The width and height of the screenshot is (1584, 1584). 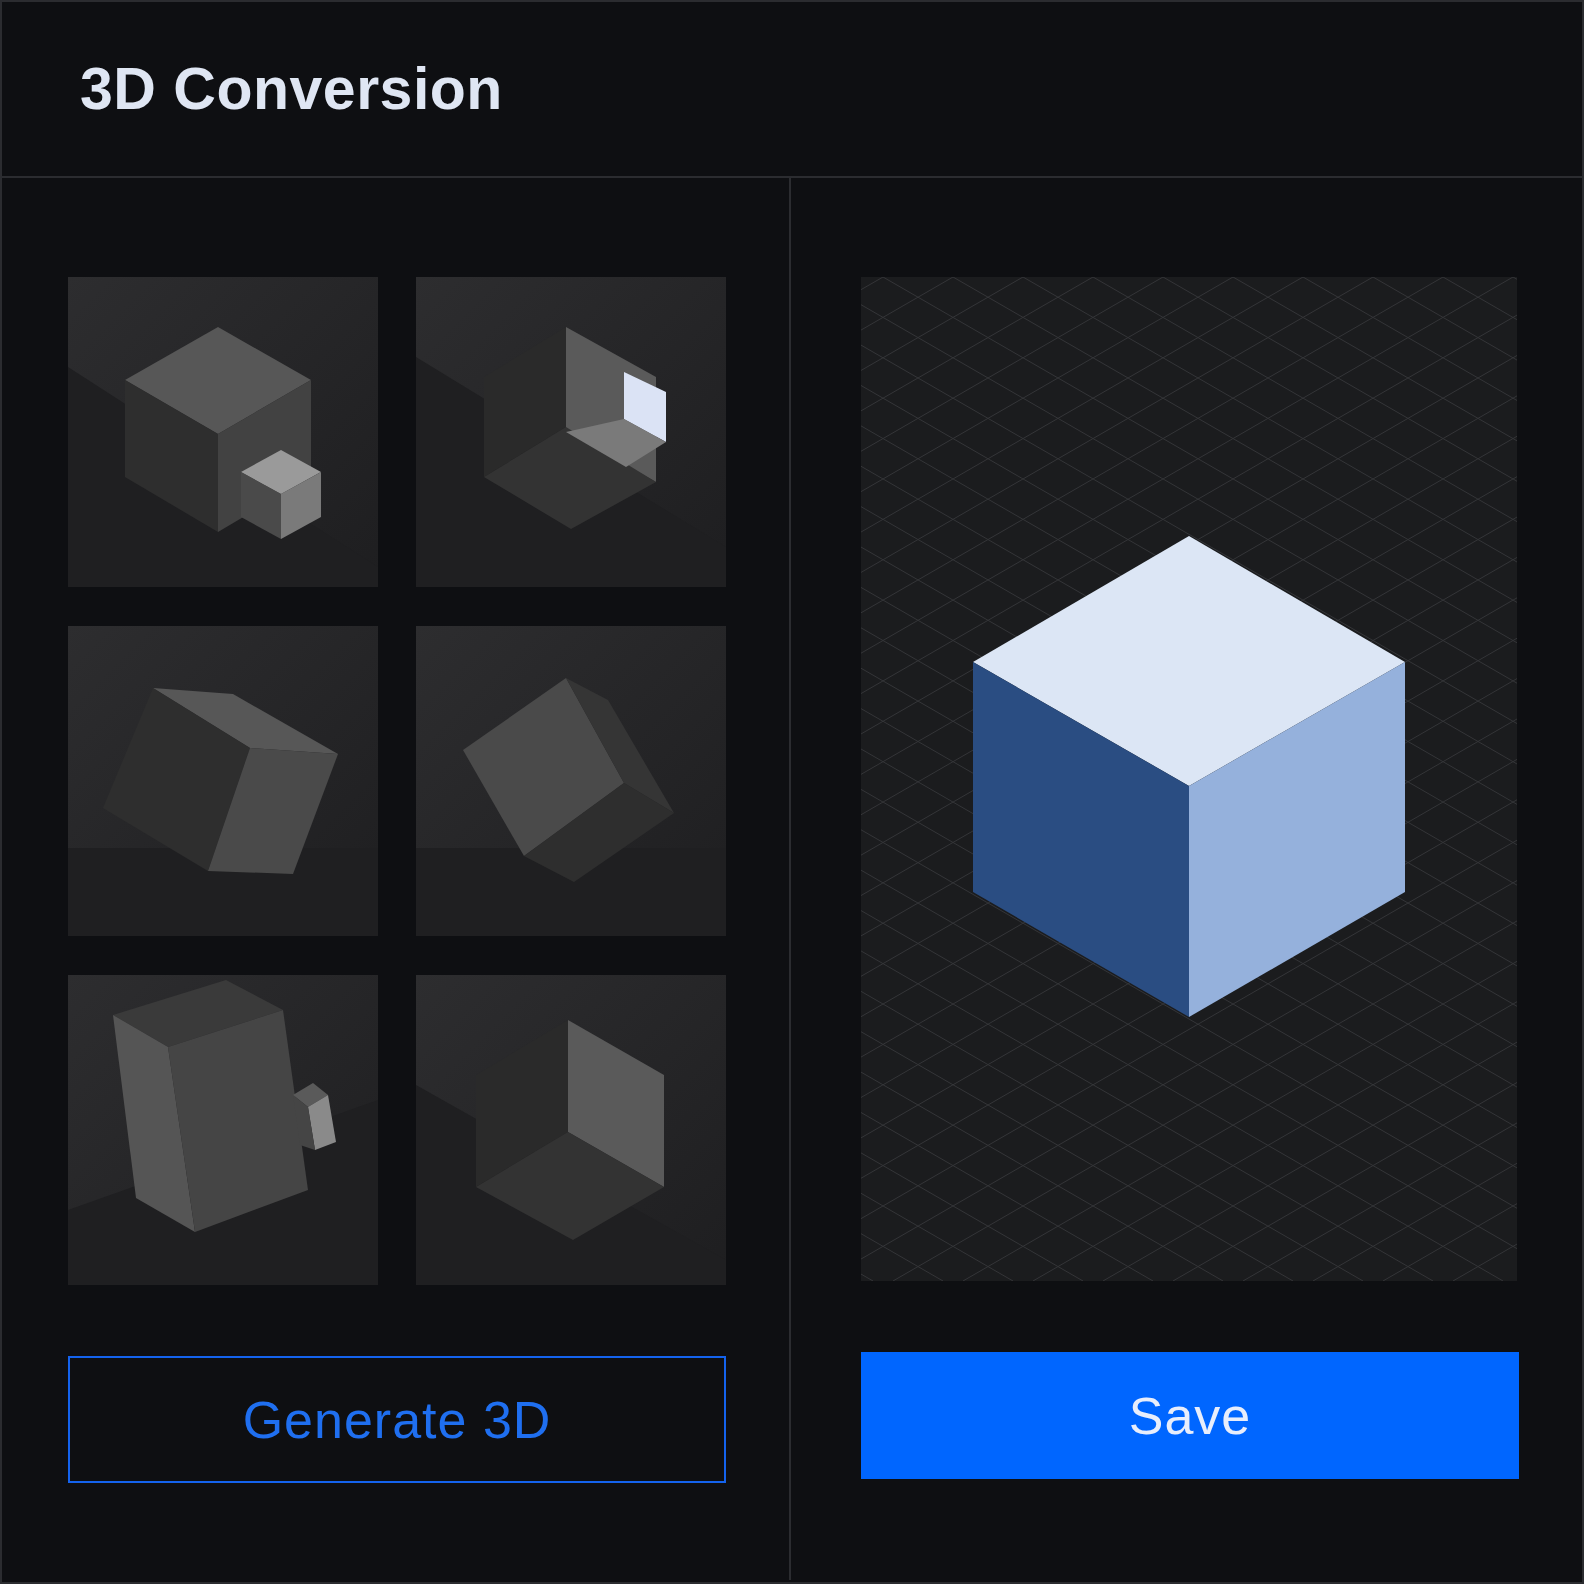 What do you see at coordinates (291, 89) in the screenshot?
I see `page-title: 3D Conversion` at bounding box center [291, 89].